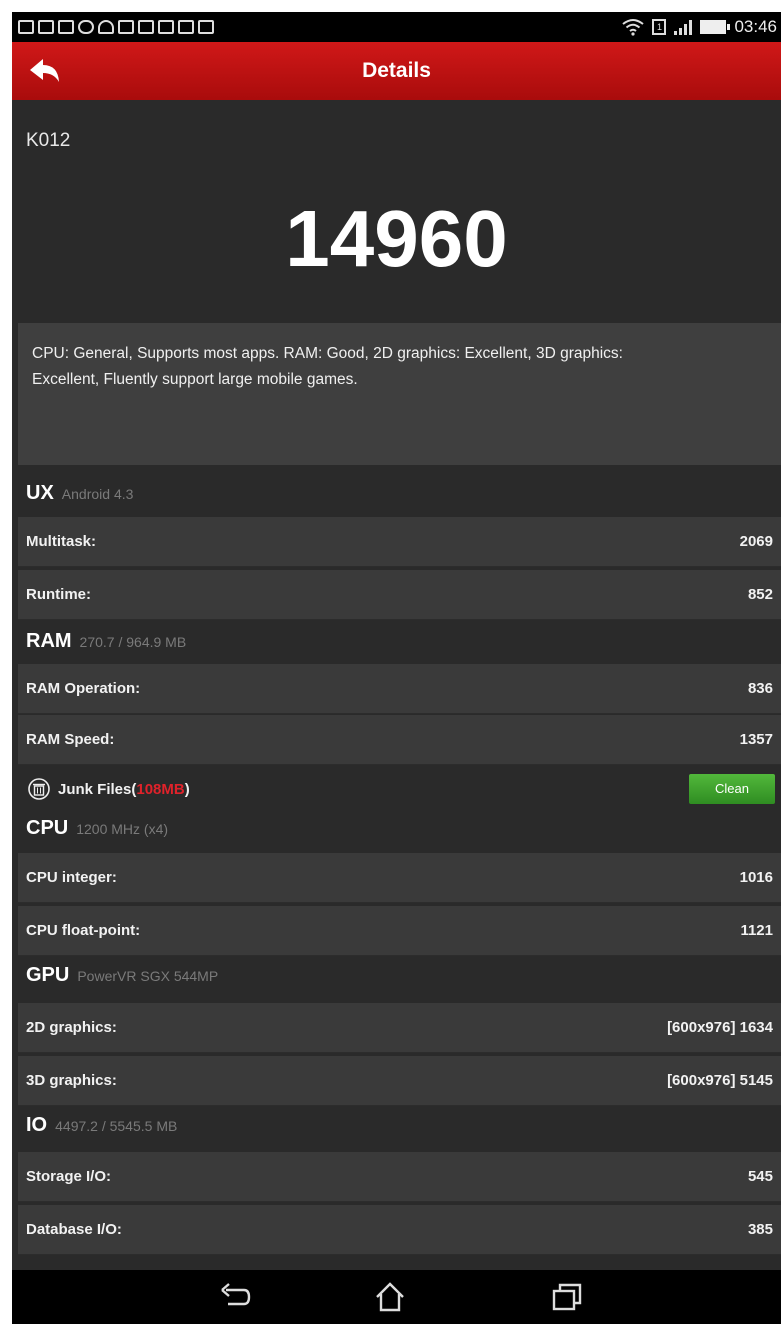  What do you see at coordinates (187, 789) in the screenshot?
I see `junk-files-suffix: )` at bounding box center [187, 789].